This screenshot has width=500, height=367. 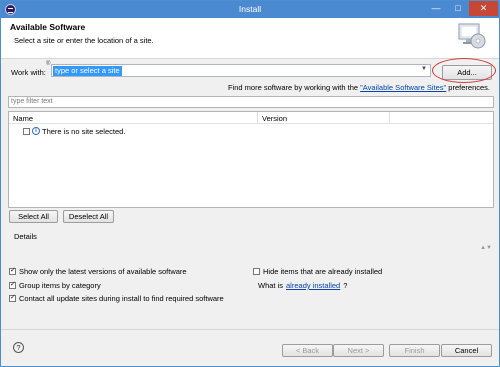 What do you see at coordinates (12, 270) in the screenshot?
I see `show-latest-checkbox` at bounding box center [12, 270].